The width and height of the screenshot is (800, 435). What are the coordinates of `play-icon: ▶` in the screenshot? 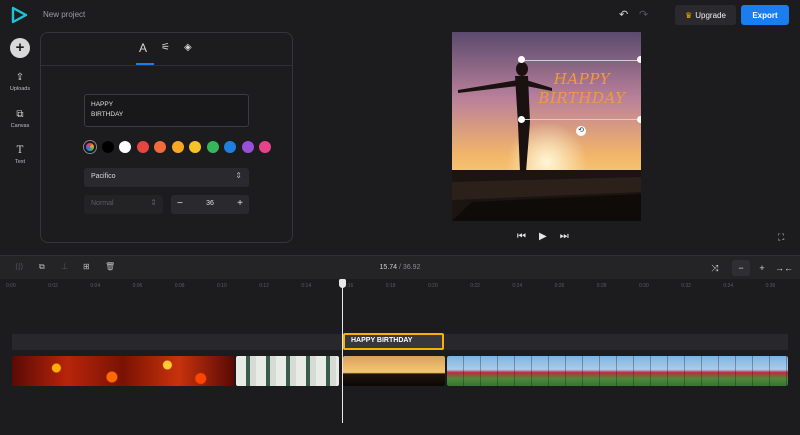 It's located at (543, 236).